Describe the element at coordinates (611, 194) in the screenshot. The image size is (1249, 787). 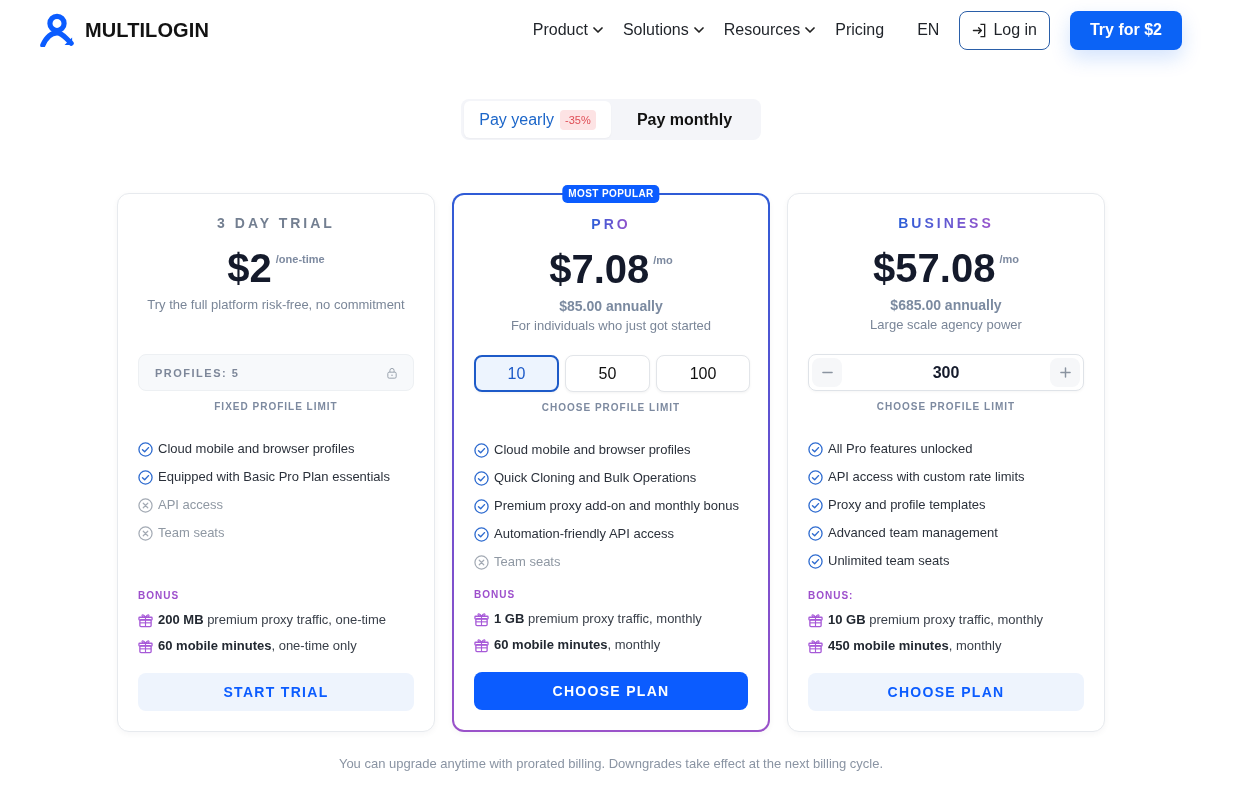
I see `popular-ribbon: MOST POPULAR` at that location.